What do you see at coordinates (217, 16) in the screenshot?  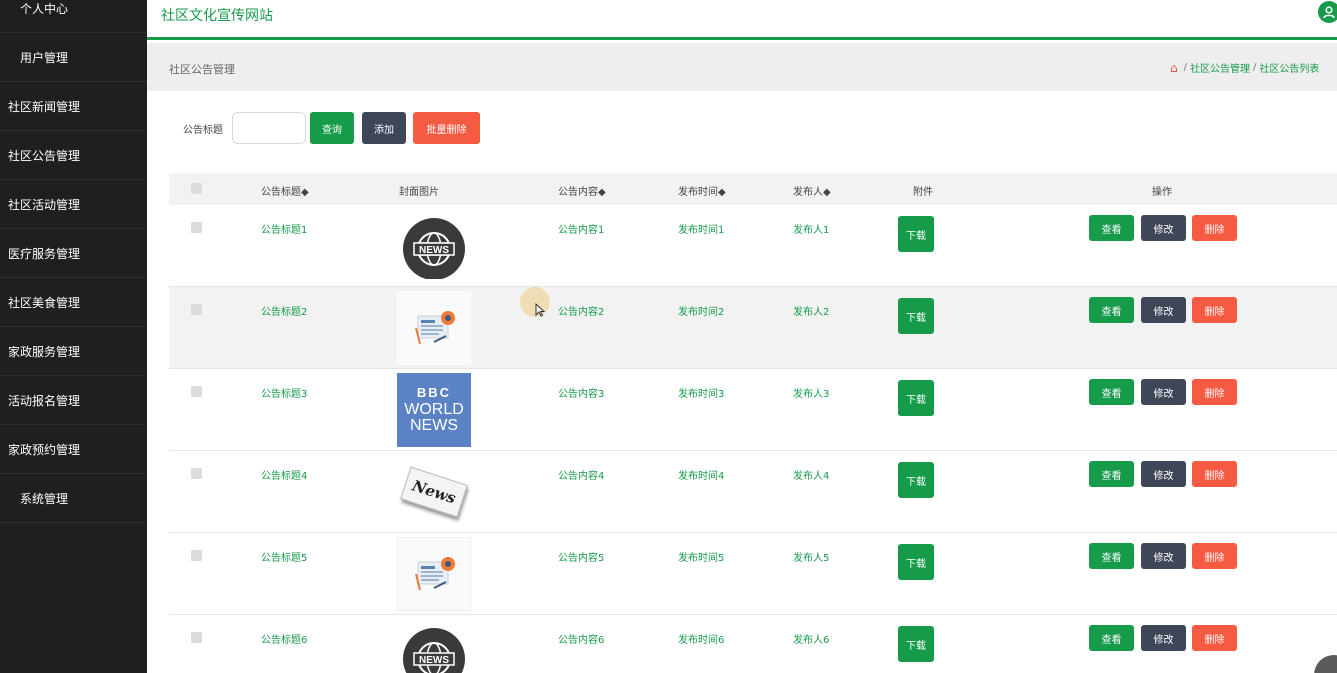 I see `site-title: 社区文化宣传网站` at bounding box center [217, 16].